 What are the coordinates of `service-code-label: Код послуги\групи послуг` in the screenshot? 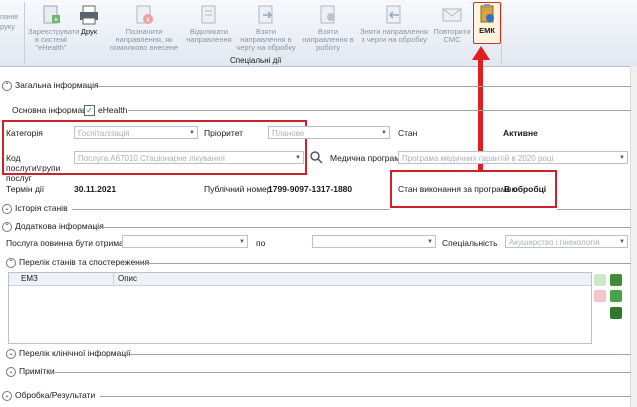 It's located at (33, 168).